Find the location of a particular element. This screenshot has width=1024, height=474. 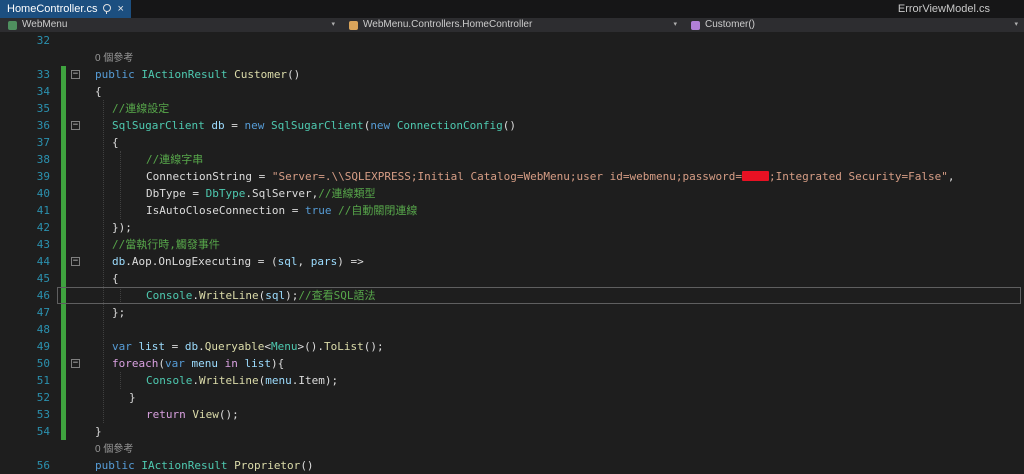

line-number: 50 is located at coordinates (25, 363).